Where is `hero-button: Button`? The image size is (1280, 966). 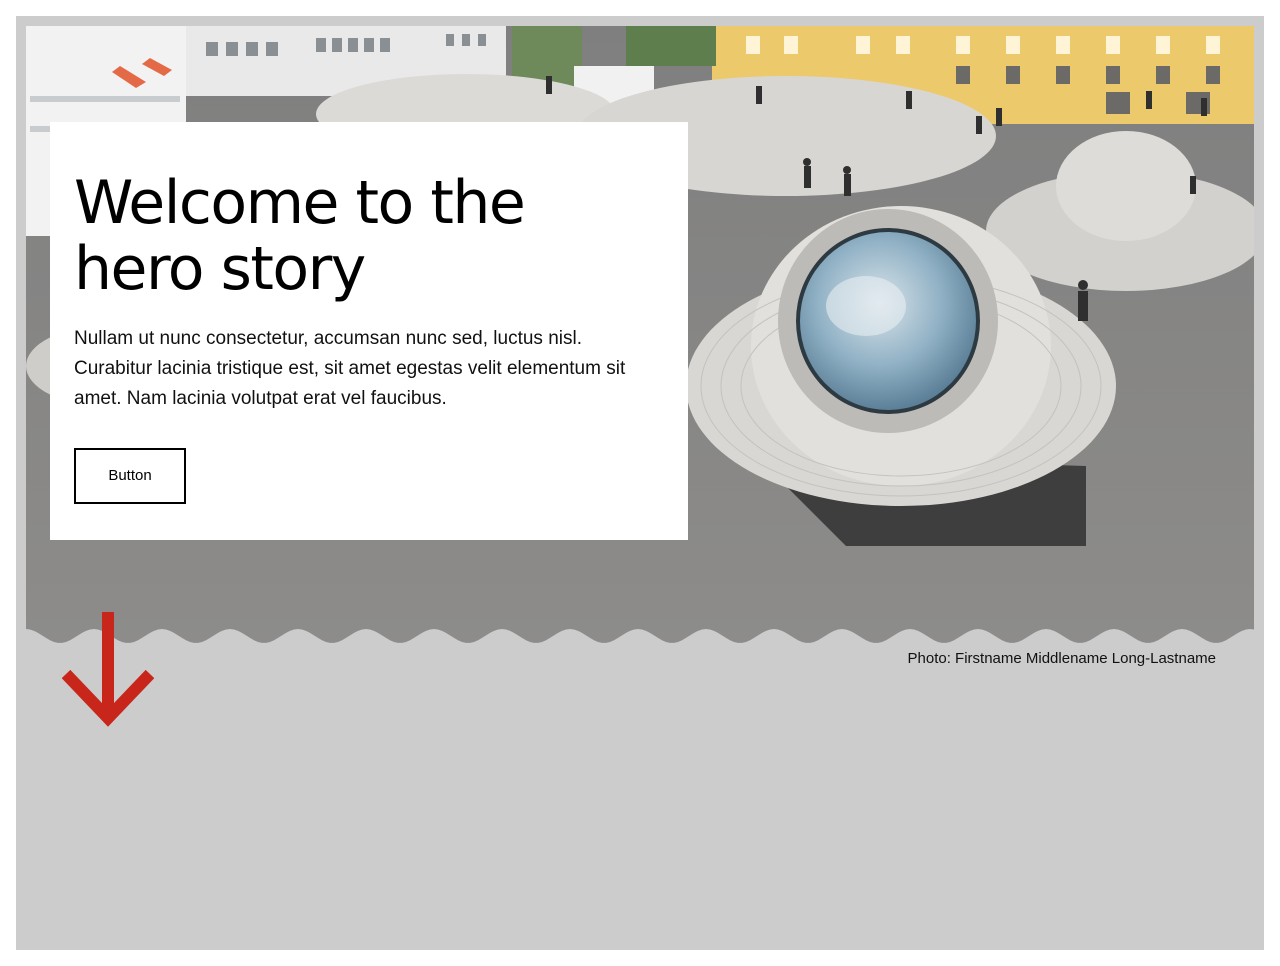
hero-button: Button is located at coordinates (130, 476).